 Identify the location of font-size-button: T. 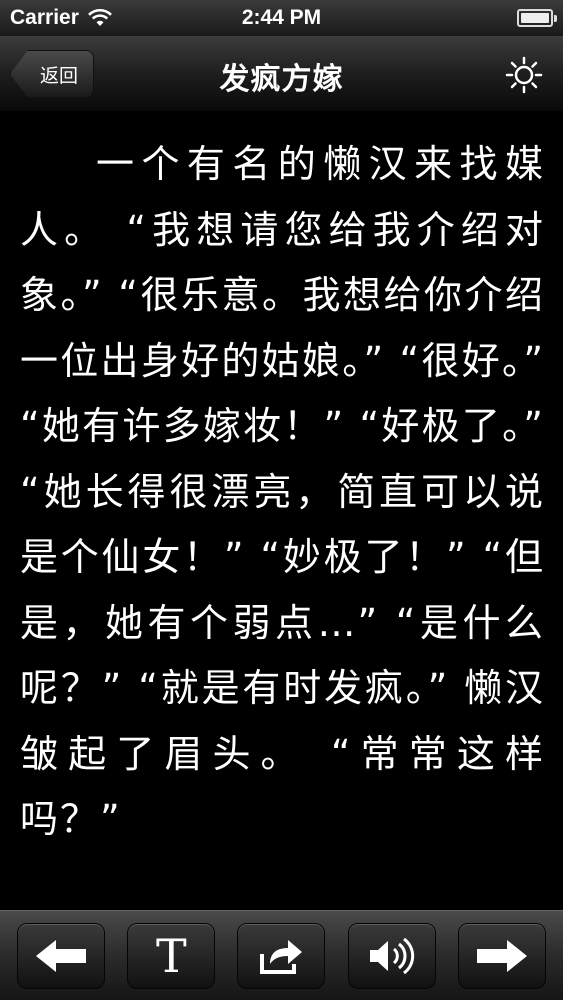
(171, 955).